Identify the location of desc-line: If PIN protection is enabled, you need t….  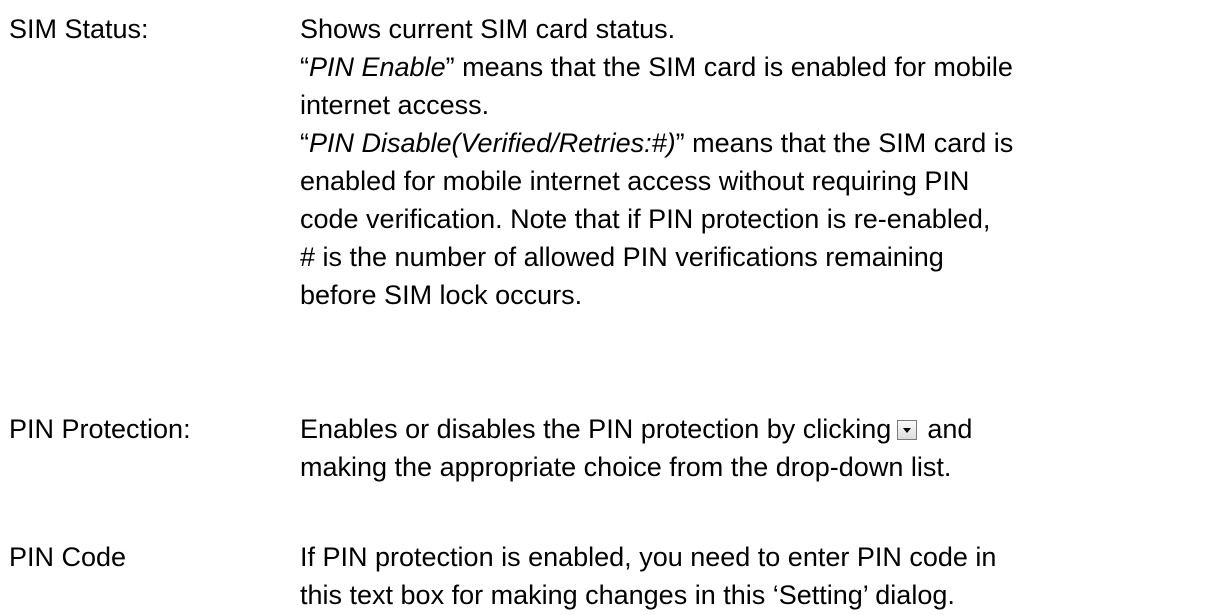
(648, 557).